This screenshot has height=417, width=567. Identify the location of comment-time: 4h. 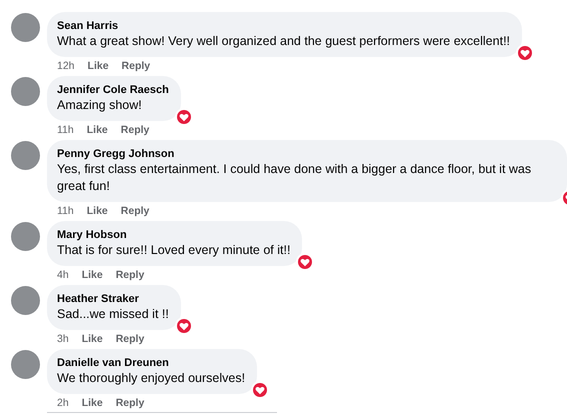
(63, 275).